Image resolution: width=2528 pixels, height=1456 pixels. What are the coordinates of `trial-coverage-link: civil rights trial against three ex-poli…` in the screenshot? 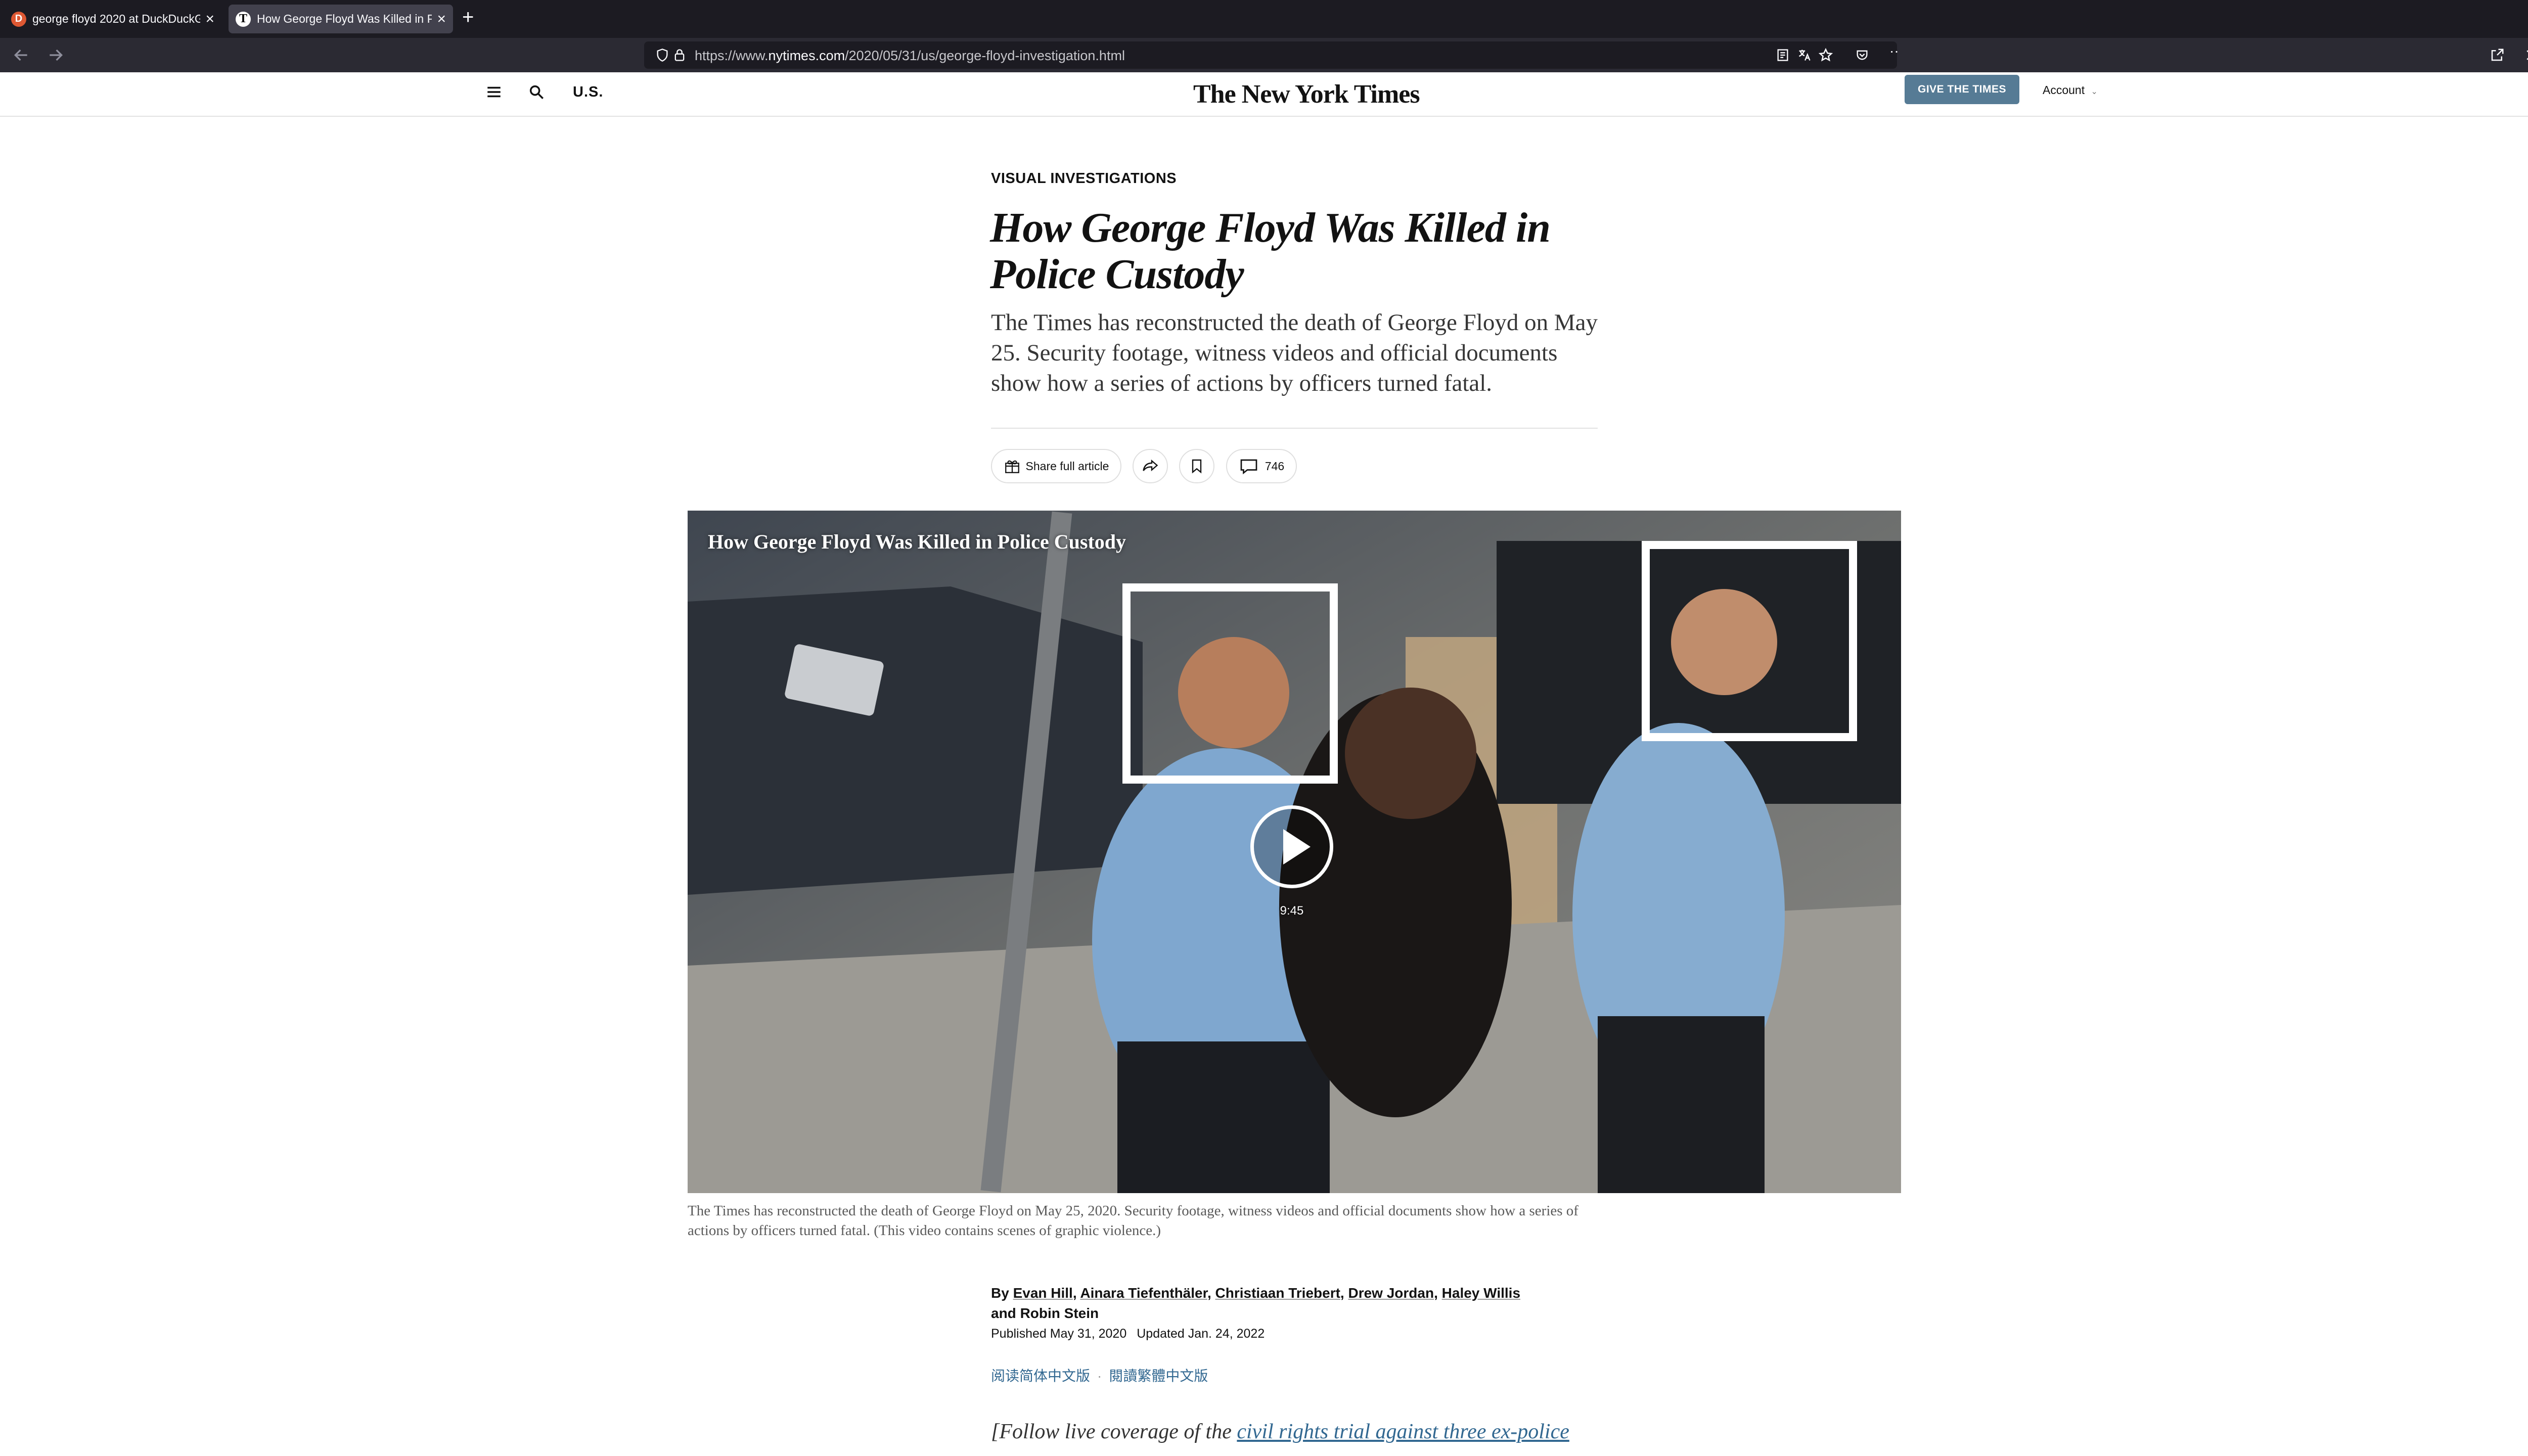 It's located at (1403, 1431).